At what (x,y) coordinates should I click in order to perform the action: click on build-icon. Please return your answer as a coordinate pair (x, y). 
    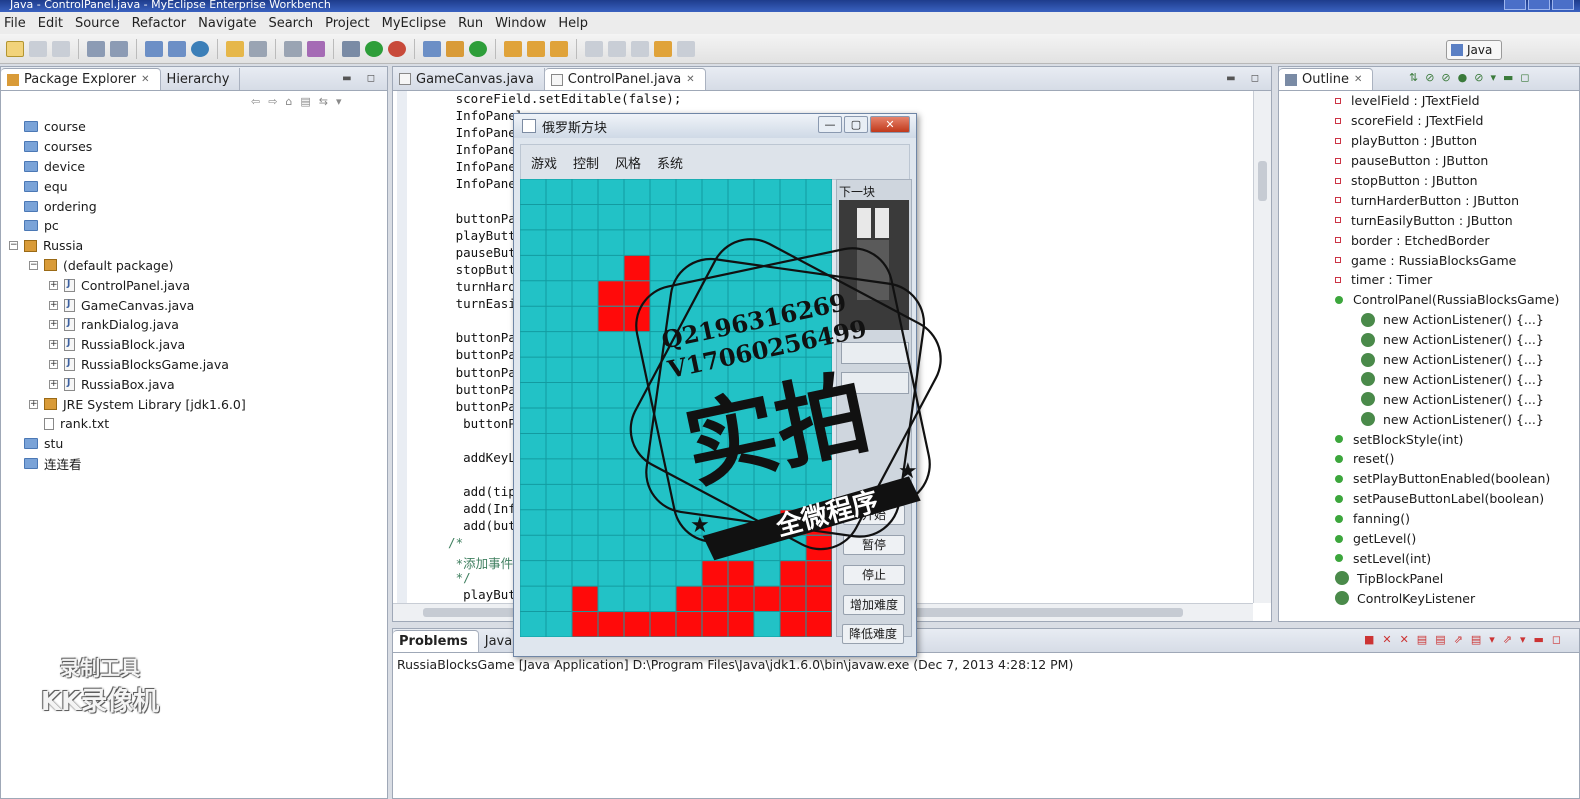
    Looking at the image, I should click on (96, 48).